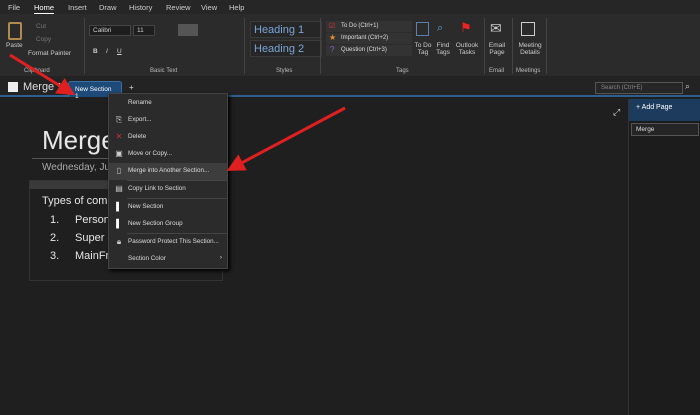 This screenshot has width=700, height=415. Describe the element at coordinates (42, 74) in the screenshot. I see `arrow-to-section-tab` at that location.